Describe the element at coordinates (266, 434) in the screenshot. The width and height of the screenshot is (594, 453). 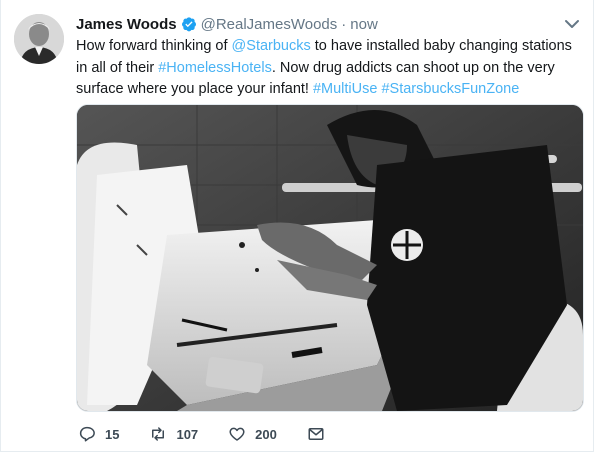
I see `like-count: 200` at that location.